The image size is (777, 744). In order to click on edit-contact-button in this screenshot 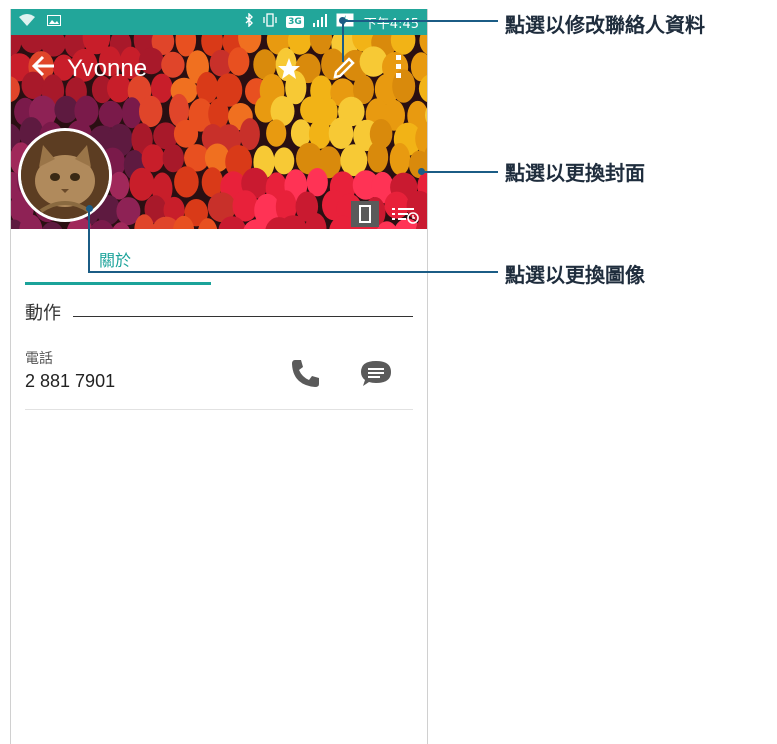, I will do `click(344, 68)`.